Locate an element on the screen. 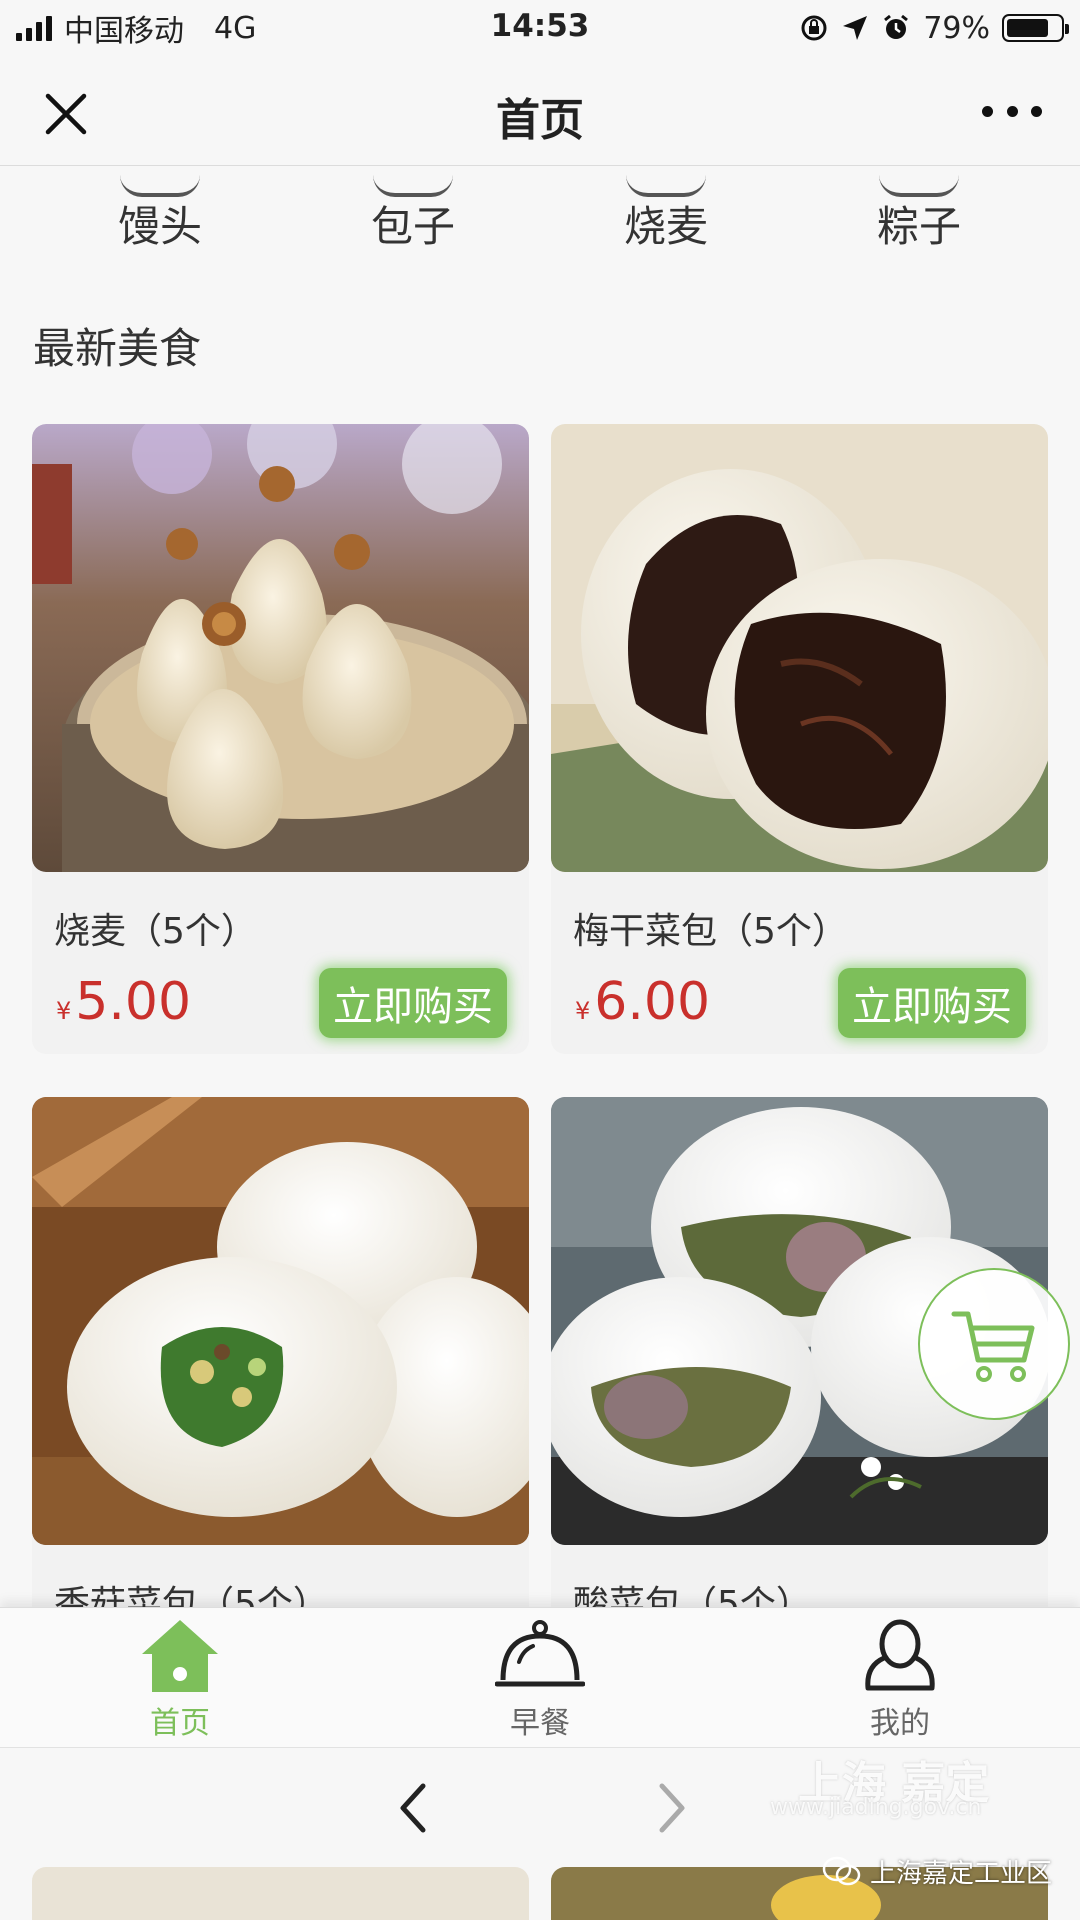 Image resolution: width=1080 pixels, height=1920 pixels. category-label: 馒头 is located at coordinates (159, 226).